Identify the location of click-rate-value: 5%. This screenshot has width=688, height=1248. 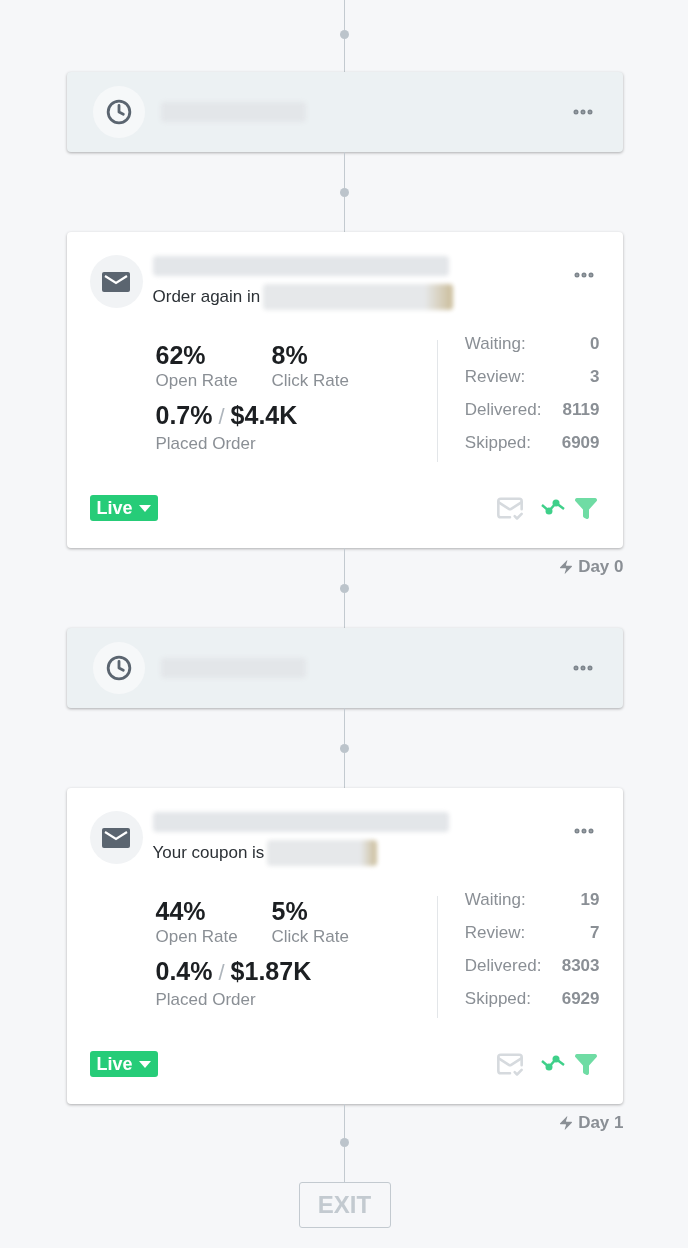
(290, 911).